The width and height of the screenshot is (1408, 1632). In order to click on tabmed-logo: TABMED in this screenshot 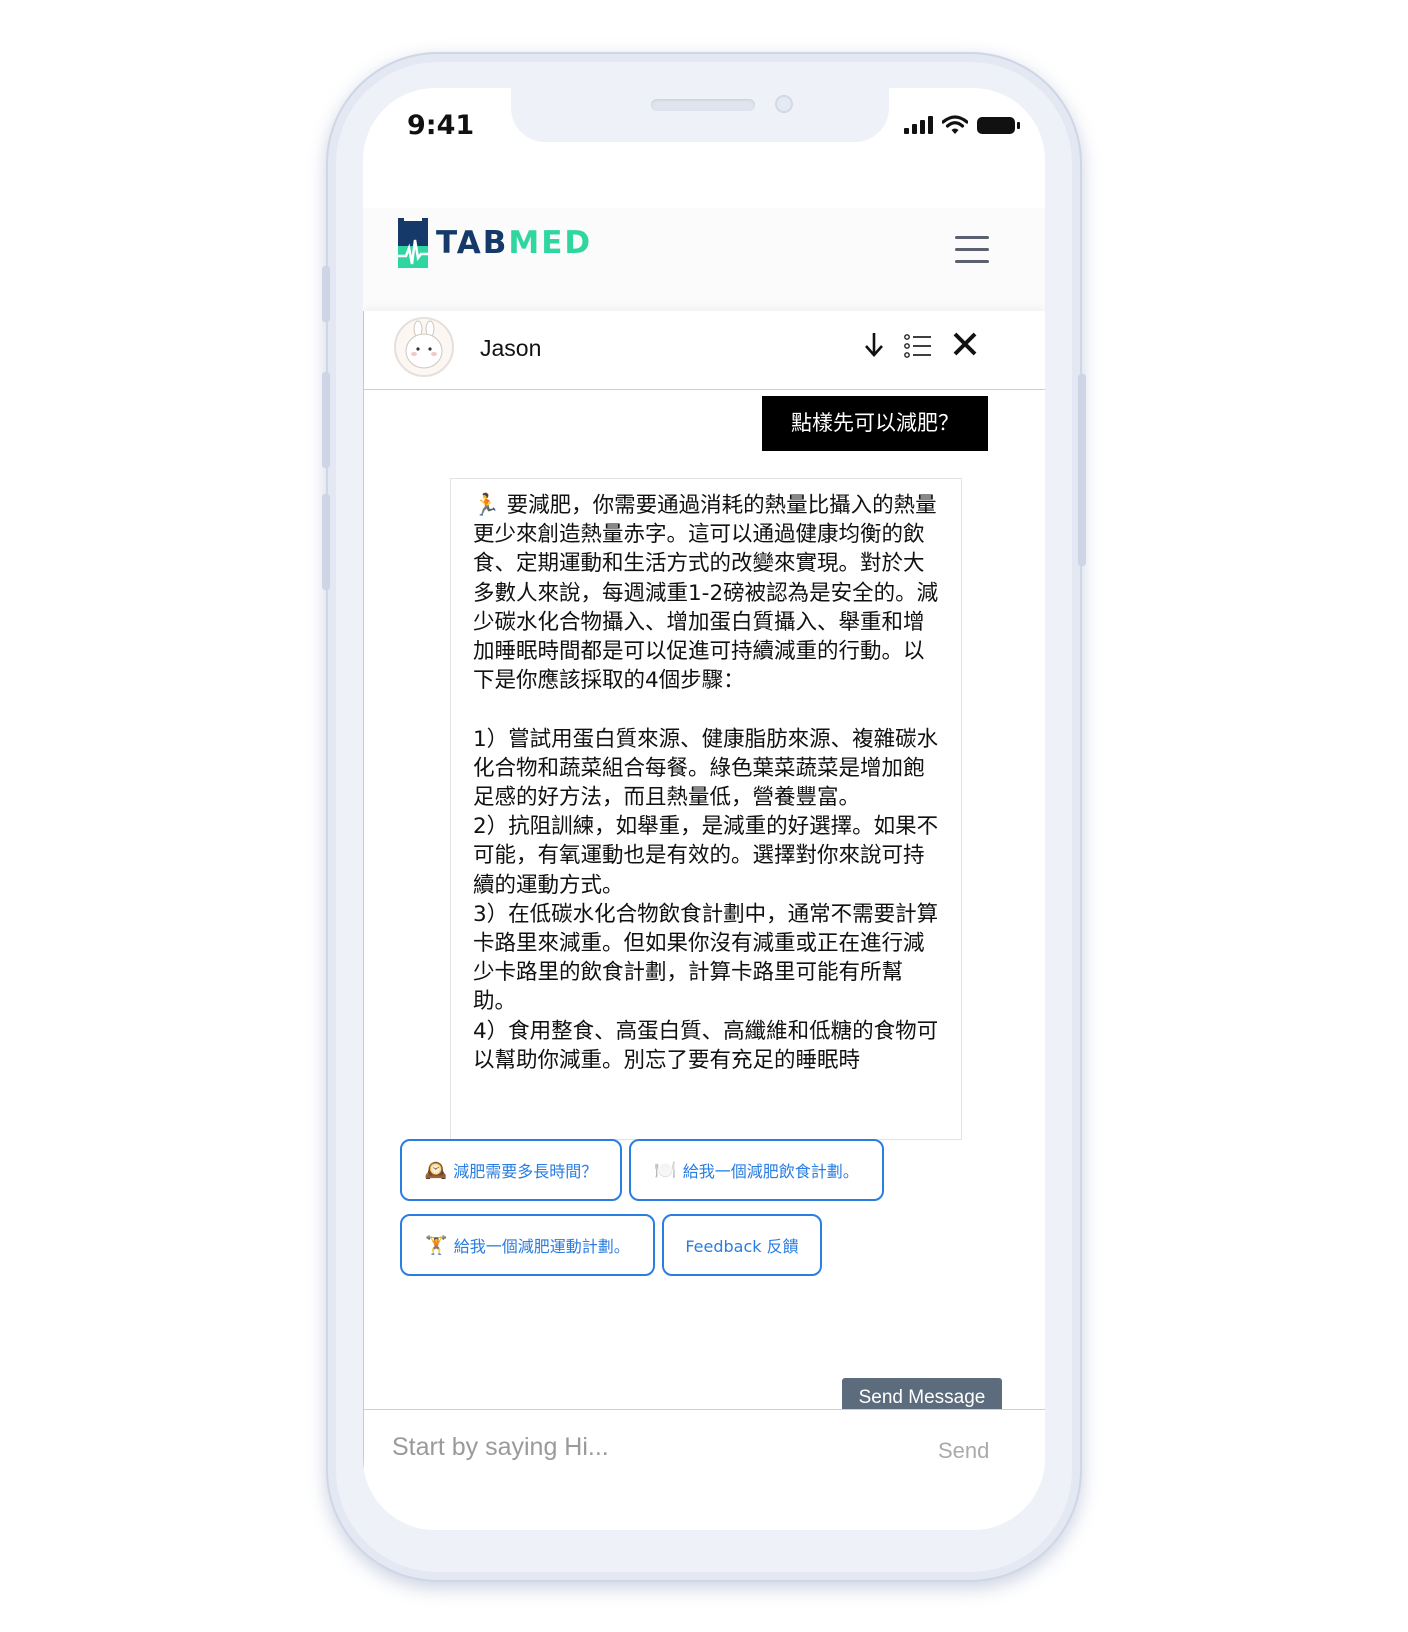, I will do `click(495, 243)`.